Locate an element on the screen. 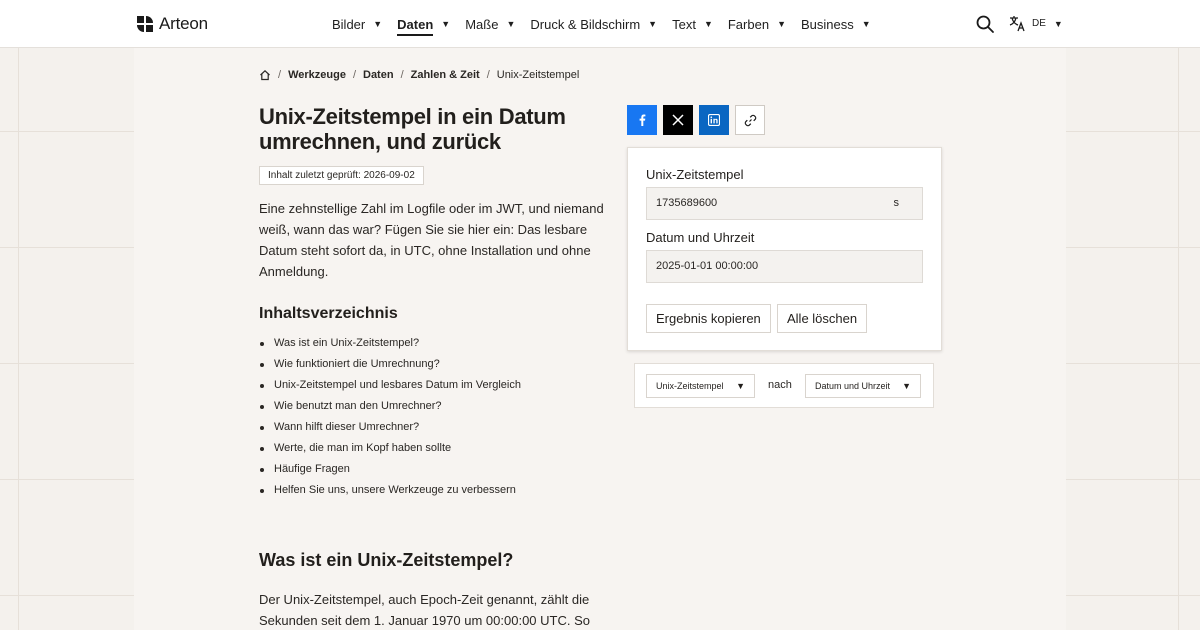  nav-item-text: Text ▼ is located at coordinates (692, 24).